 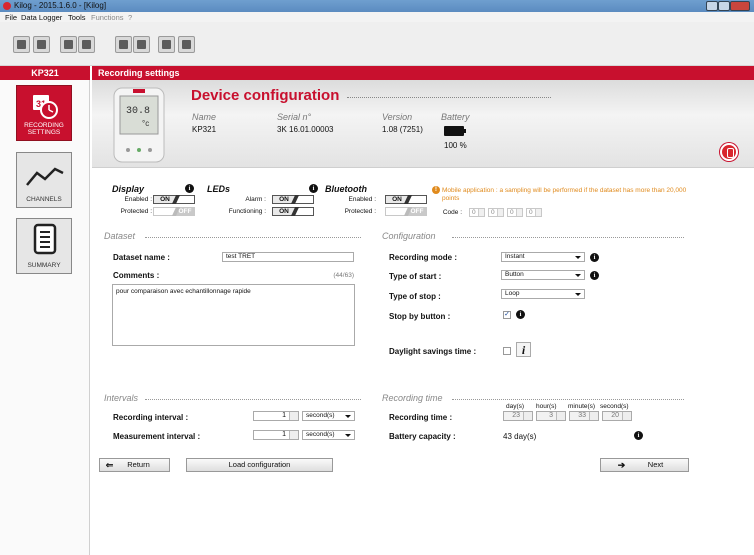 What do you see at coordinates (107, 17) in the screenshot?
I see `menu-functions: Functions` at bounding box center [107, 17].